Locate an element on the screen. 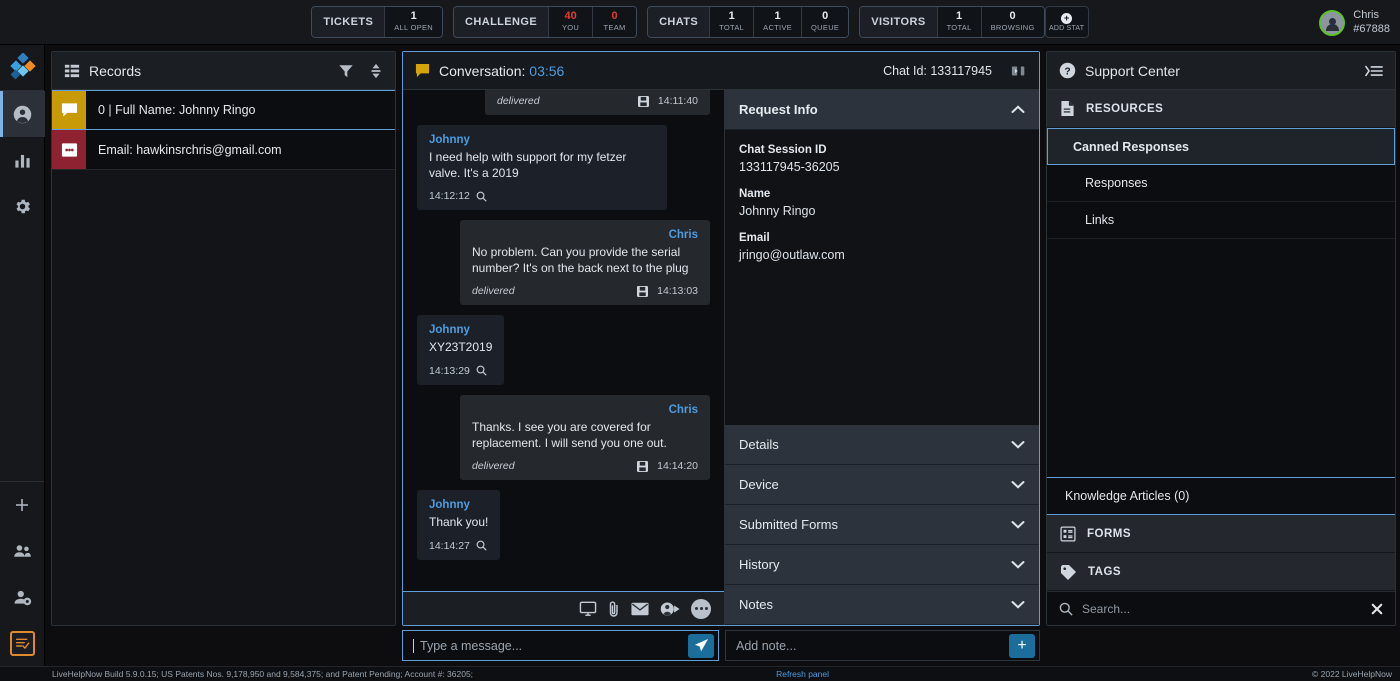 The width and height of the screenshot is (1400, 681). info-field-value: 133117945-36205 is located at coordinates (789, 167).